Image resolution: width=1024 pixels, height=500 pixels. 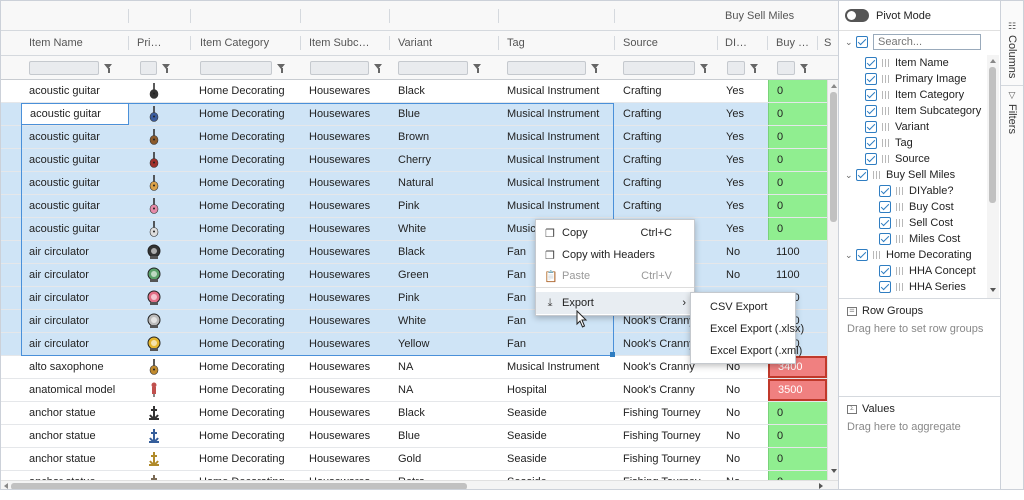 What do you see at coordinates (75, 390) in the screenshot?
I see `name-cell: anatomical model` at bounding box center [75, 390].